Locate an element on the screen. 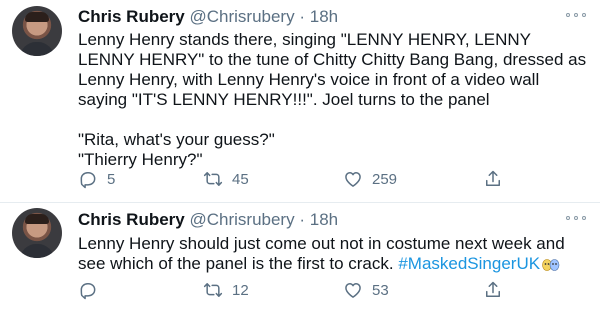  like-count: 259 is located at coordinates (385, 179).